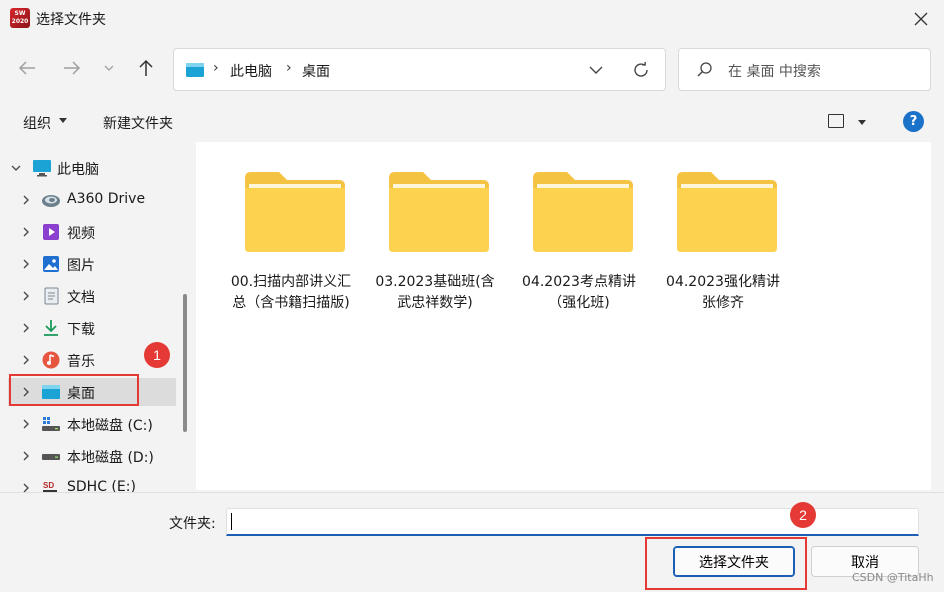 Image resolution: width=944 pixels, height=592 pixels. I want to click on search-box: 在 桌面 中搜索, so click(804, 69).